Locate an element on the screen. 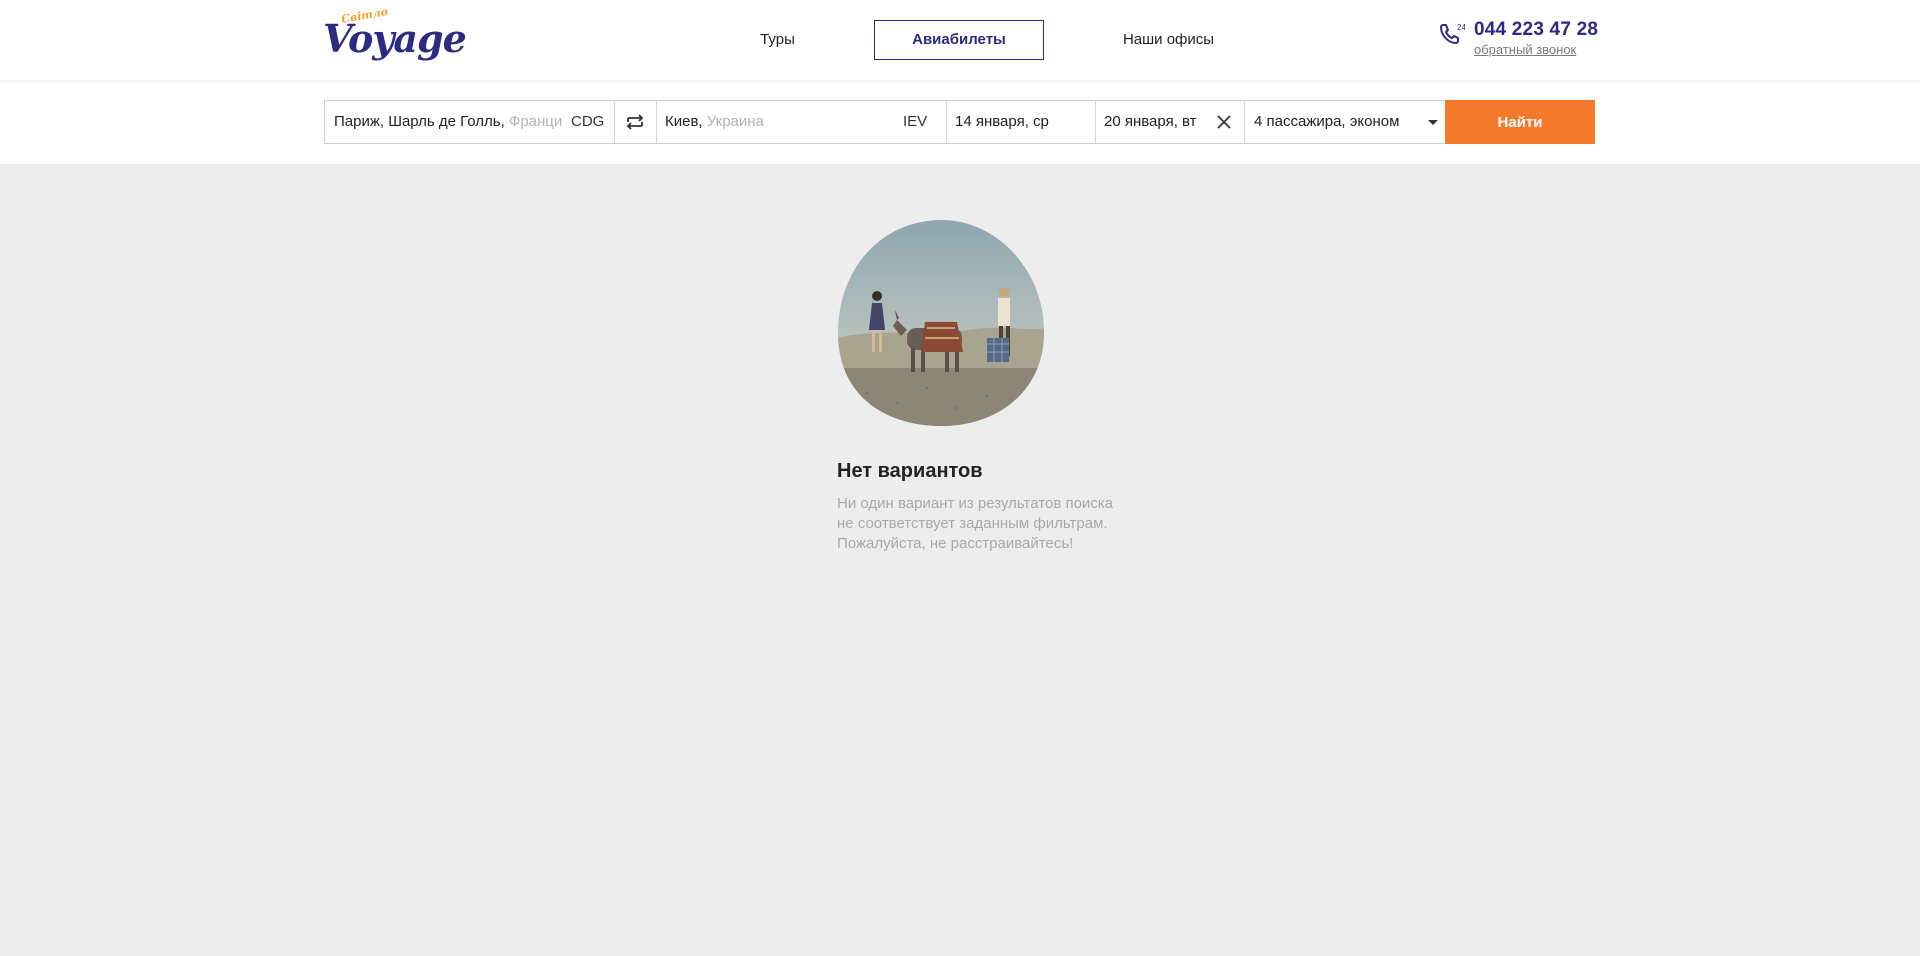  phone-24-icon: 24 is located at coordinates (1452, 33).